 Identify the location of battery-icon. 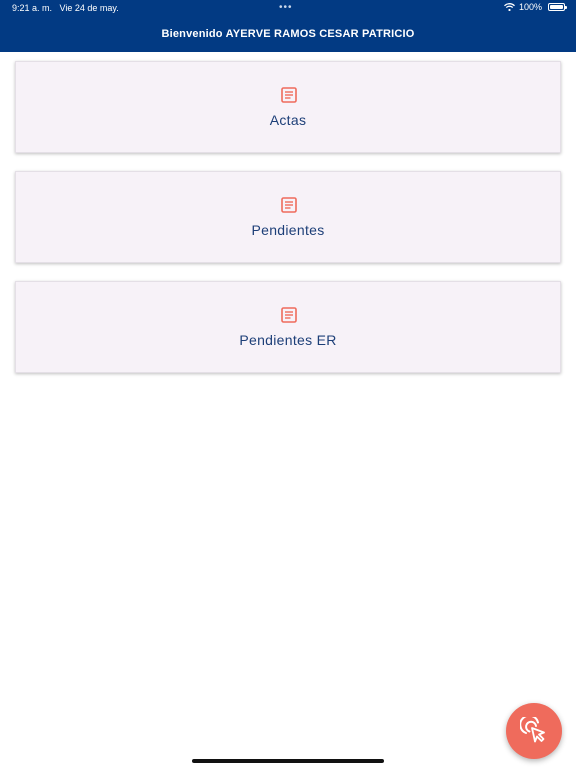
(557, 7).